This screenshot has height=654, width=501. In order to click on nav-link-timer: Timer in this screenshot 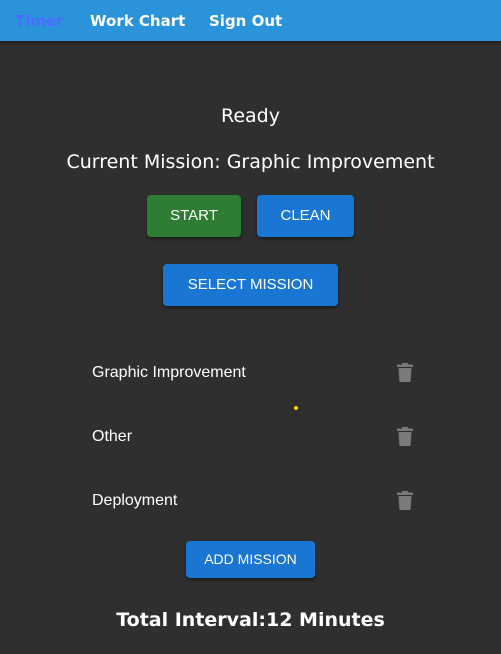, I will do `click(39, 21)`.